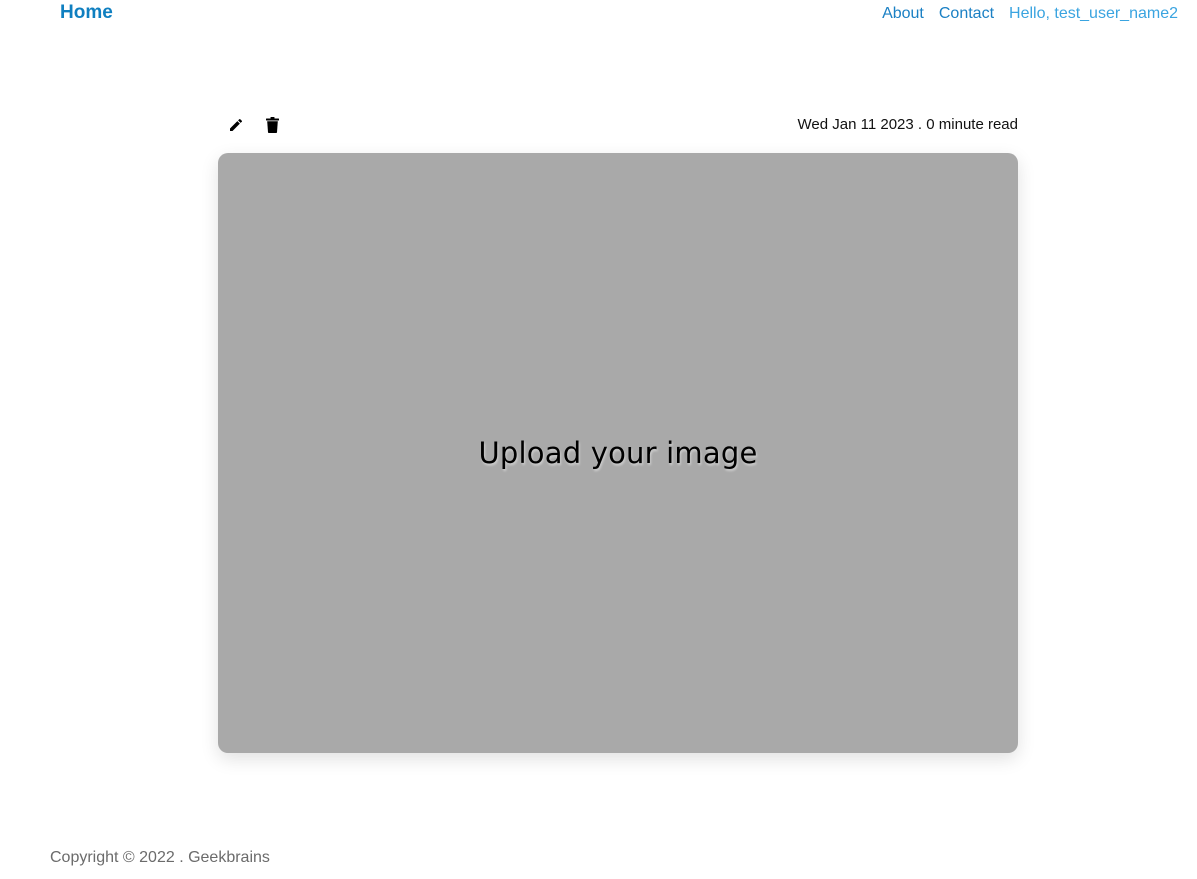 The width and height of the screenshot is (1197, 879). Describe the element at coordinates (618, 125) in the screenshot. I see `post-toolbar: Wed Jan 11 2023 . 0 minute read` at that location.